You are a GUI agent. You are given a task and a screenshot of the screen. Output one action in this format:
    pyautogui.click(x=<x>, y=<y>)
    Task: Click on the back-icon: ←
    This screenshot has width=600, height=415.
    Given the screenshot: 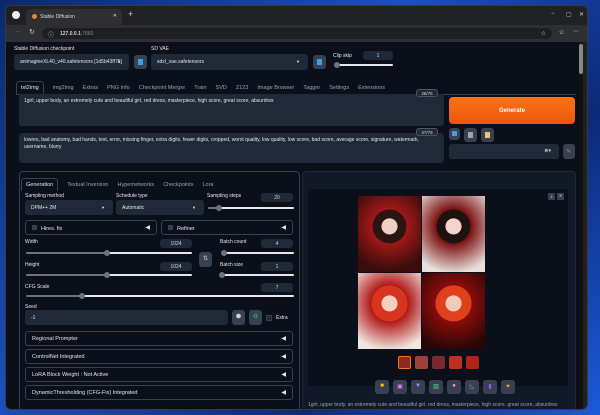 What is the action you would take?
    pyautogui.click(x=18, y=31)
    